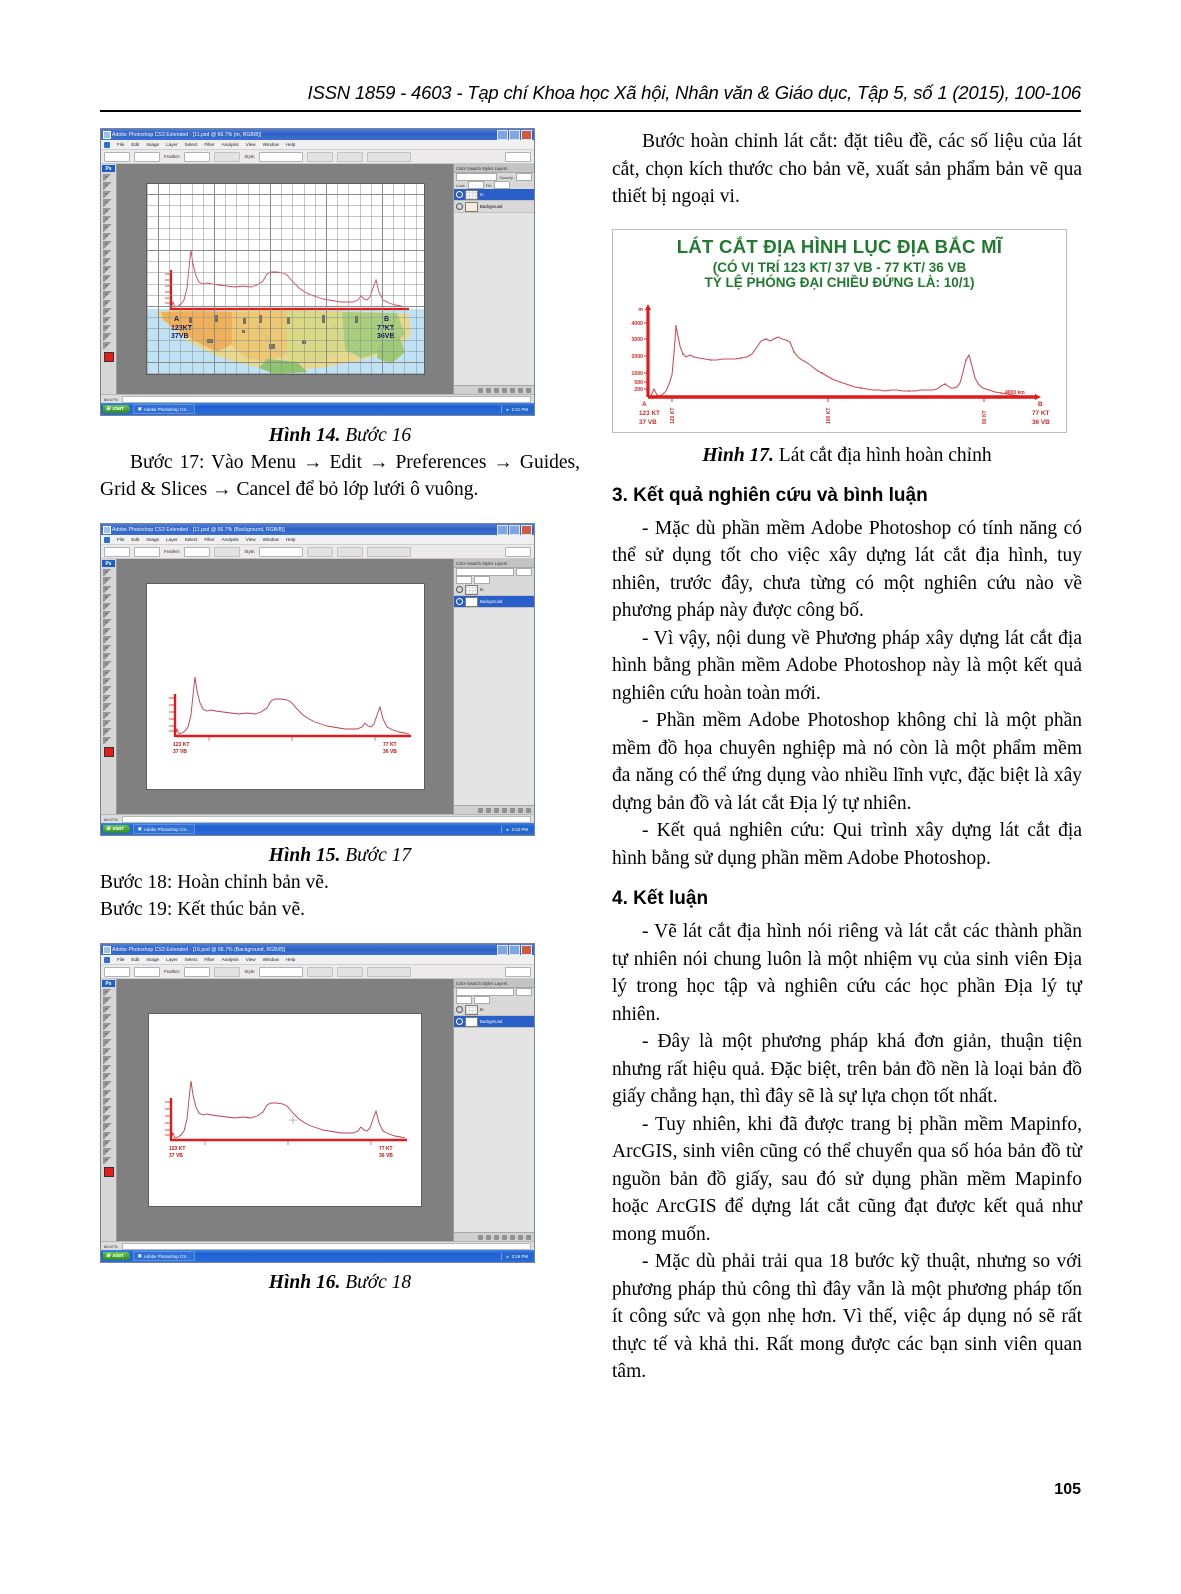 The height and width of the screenshot is (1594, 1181). Describe the element at coordinates (108, 1160) in the screenshot. I see `zoom-tool-icon` at that location.